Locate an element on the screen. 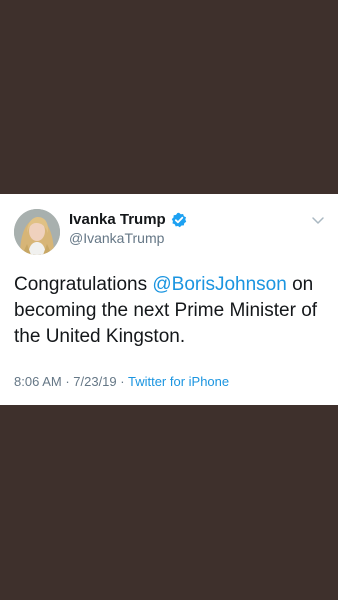  author-name-row: Ivanka Trump is located at coordinates (128, 220).